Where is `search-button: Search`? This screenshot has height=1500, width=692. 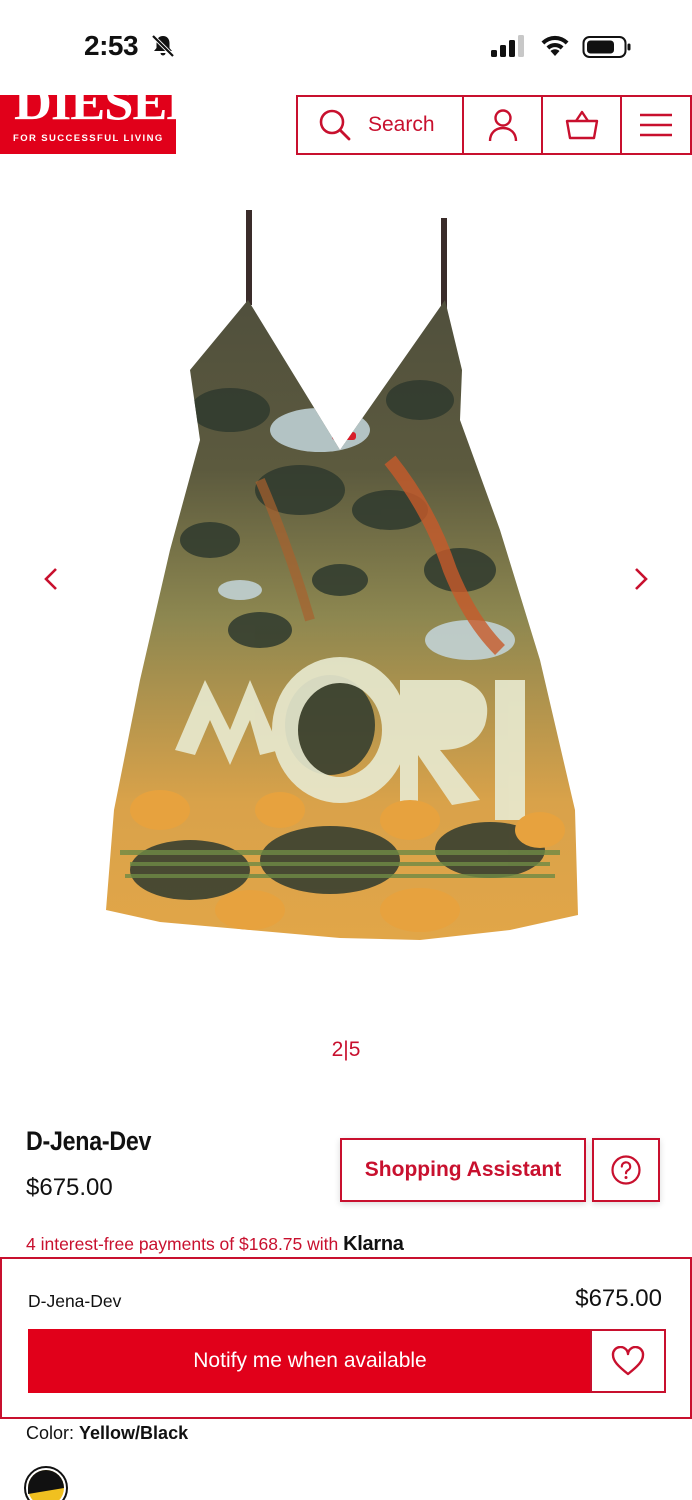 search-button: Search is located at coordinates (381, 125).